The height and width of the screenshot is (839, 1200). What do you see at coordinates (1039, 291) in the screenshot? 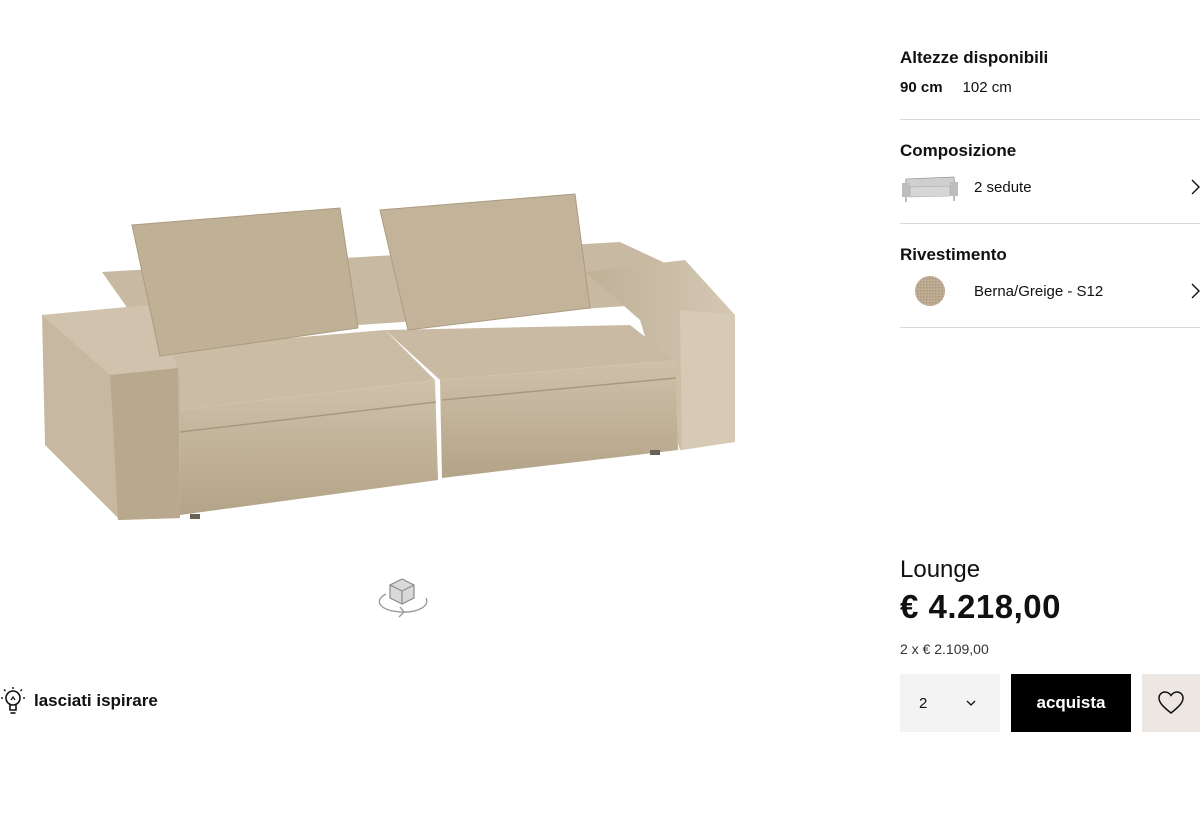
I see `upholstery-value: Berna/Greige - S12` at bounding box center [1039, 291].